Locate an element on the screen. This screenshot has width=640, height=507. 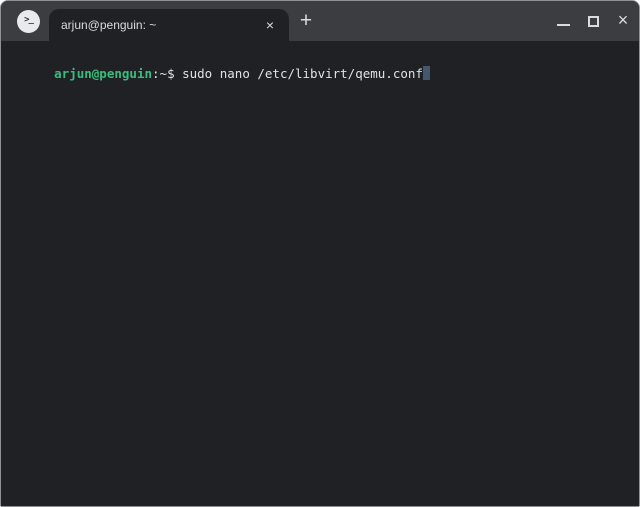
close-icon: × is located at coordinates (623, 20).